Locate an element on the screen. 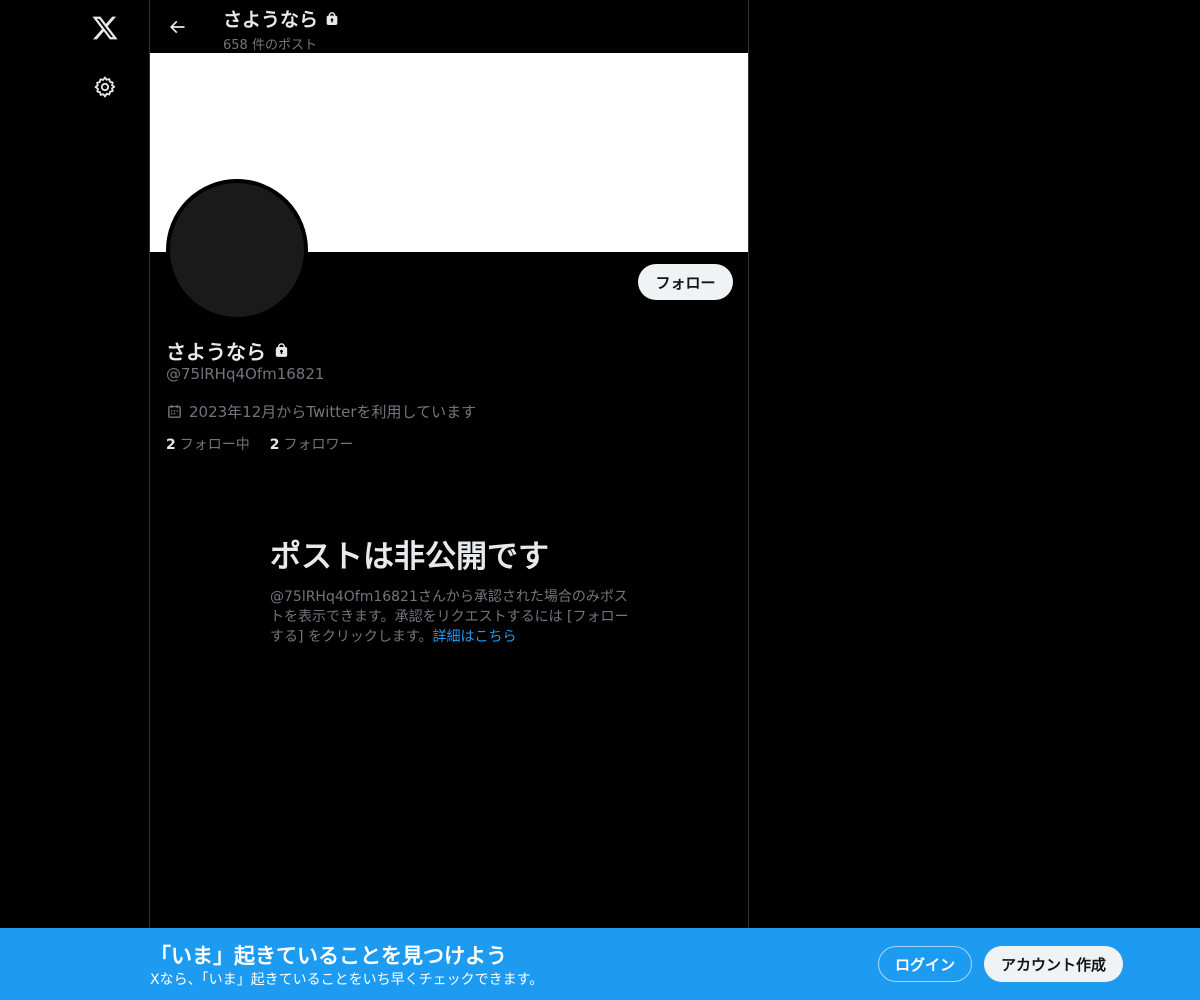 The width and height of the screenshot is (1200, 1000). profile-name: さようなら is located at coordinates (228, 350).